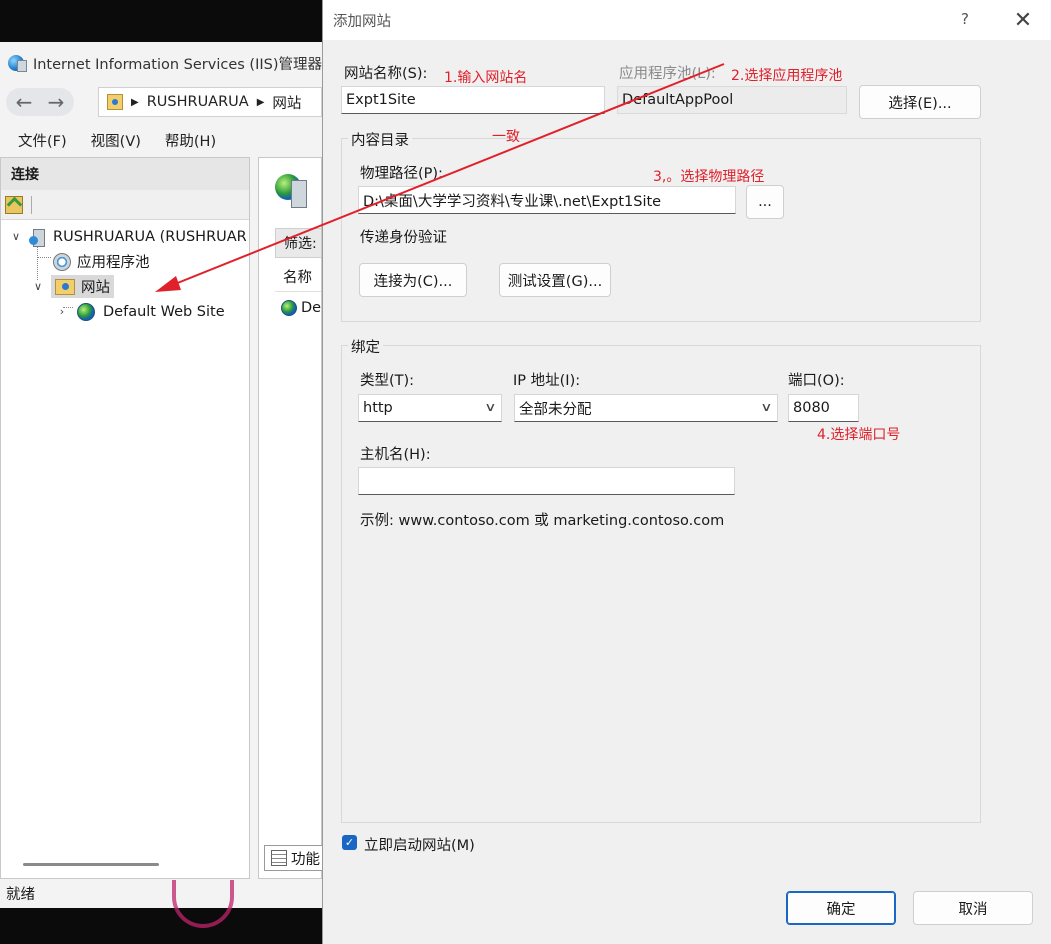  I want to click on port-label: 端口(O):, so click(816, 381).